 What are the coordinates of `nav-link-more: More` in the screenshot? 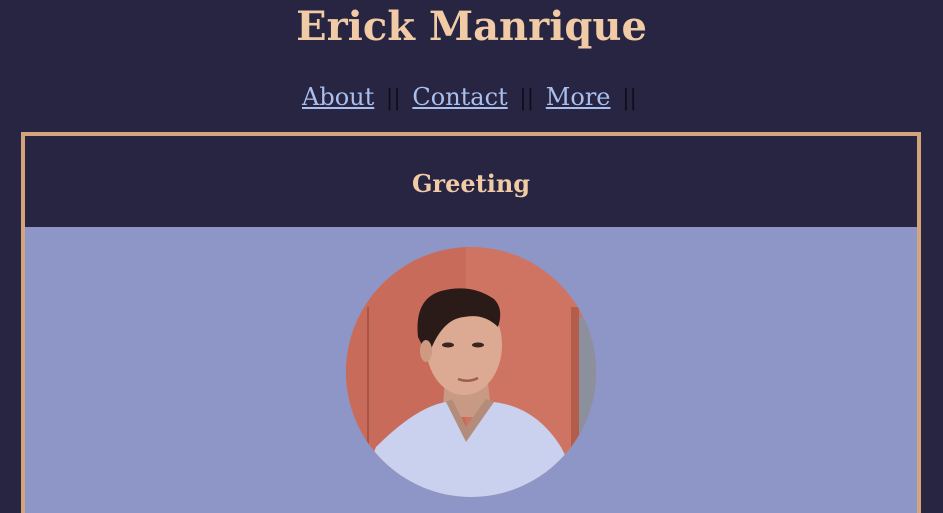 It's located at (578, 97).